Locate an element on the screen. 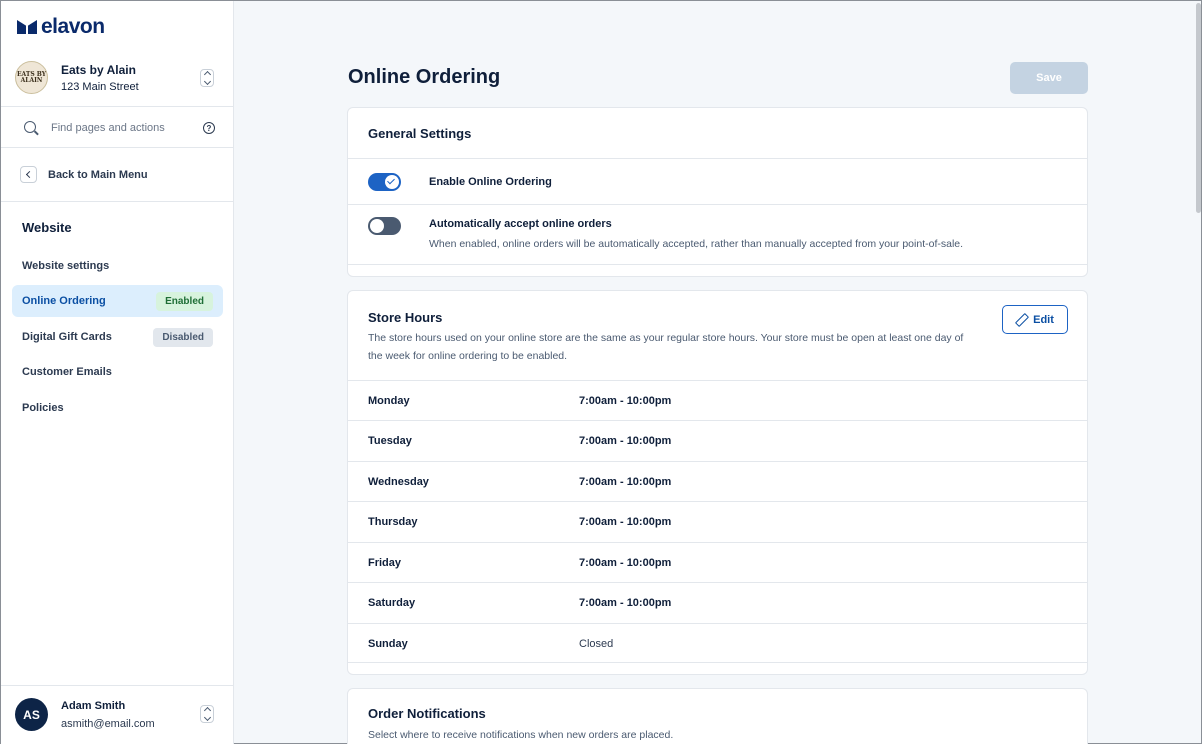  hours-day: Wednesday is located at coordinates (398, 482).